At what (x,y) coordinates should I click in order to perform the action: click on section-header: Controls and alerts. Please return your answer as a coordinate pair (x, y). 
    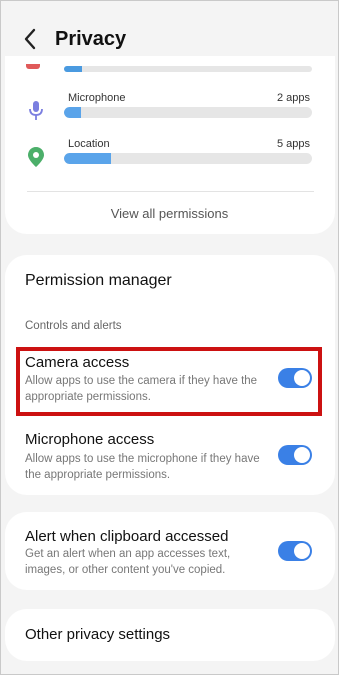
    Looking at the image, I should click on (73, 326).